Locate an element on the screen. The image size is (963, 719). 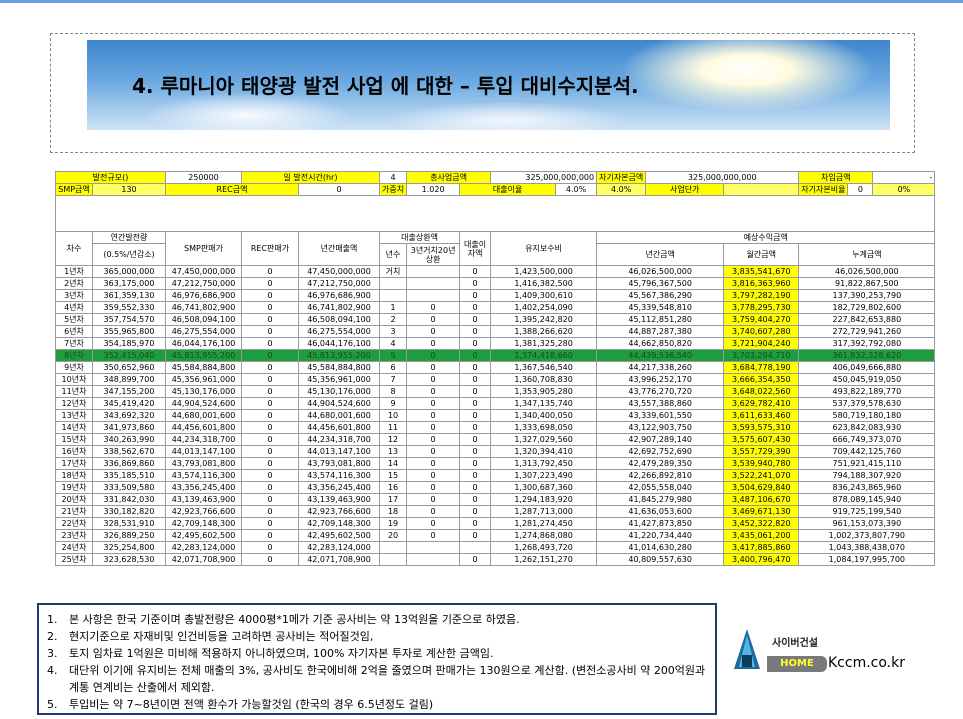
cell-monthly: 3,611,633,460 is located at coordinates (761, 415).